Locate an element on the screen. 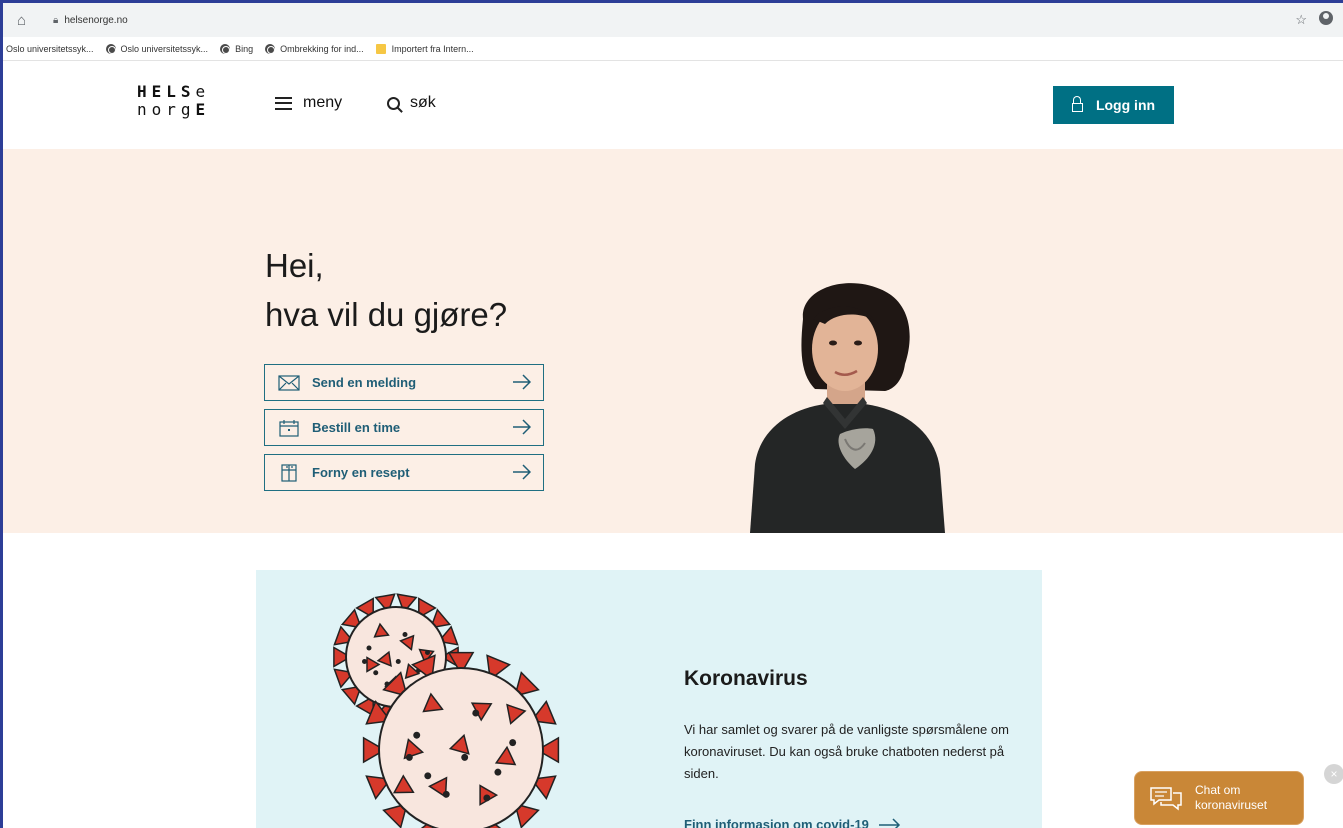  address-bar: ⌂ 🔒︎ helsenorge.no ☆ is located at coordinates (673, 20).